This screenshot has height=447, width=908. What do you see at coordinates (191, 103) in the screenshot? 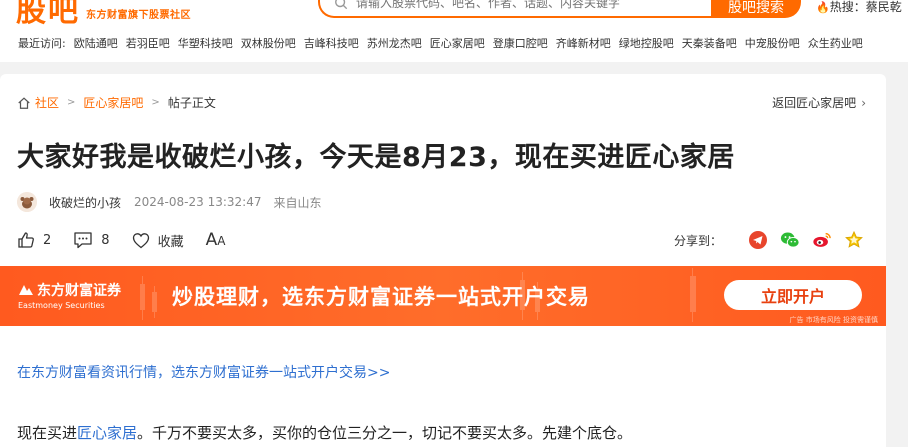
I see `breadcrumb-current: 帖子正文` at bounding box center [191, 103].